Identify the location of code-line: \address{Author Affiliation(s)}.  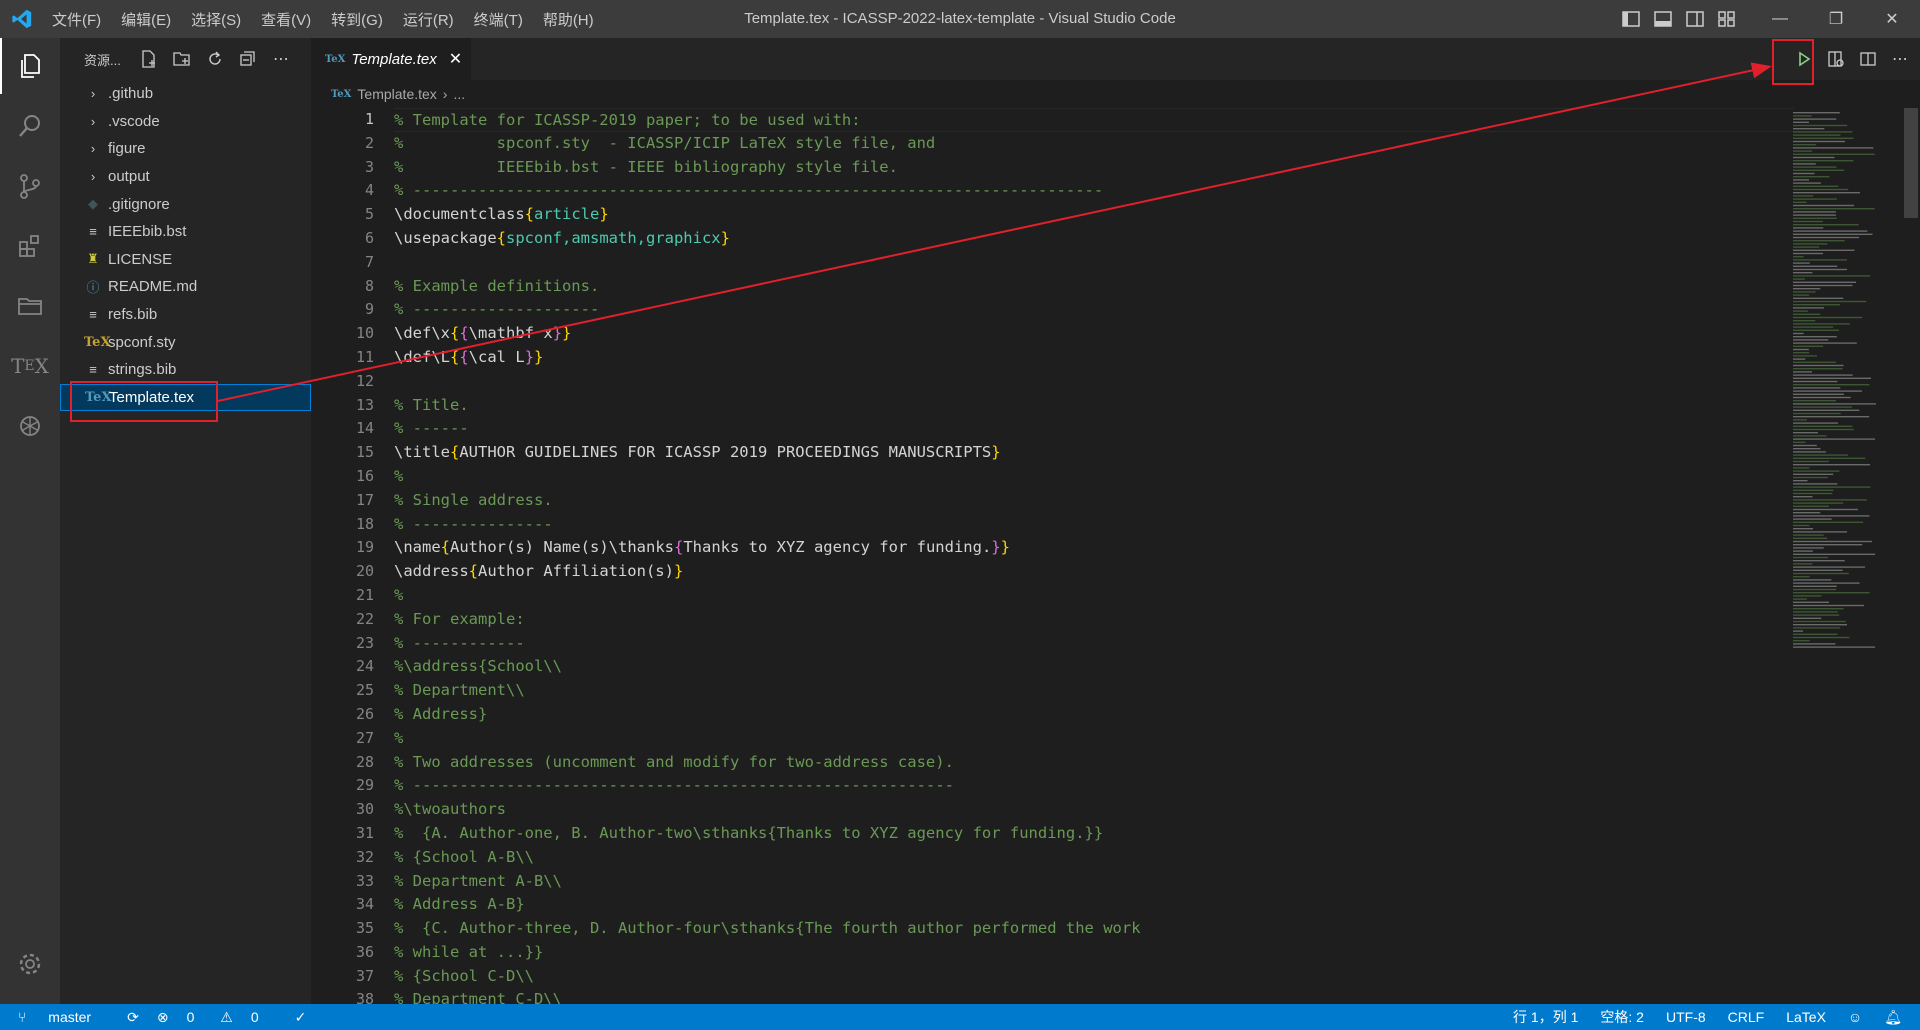
(1094, 572).